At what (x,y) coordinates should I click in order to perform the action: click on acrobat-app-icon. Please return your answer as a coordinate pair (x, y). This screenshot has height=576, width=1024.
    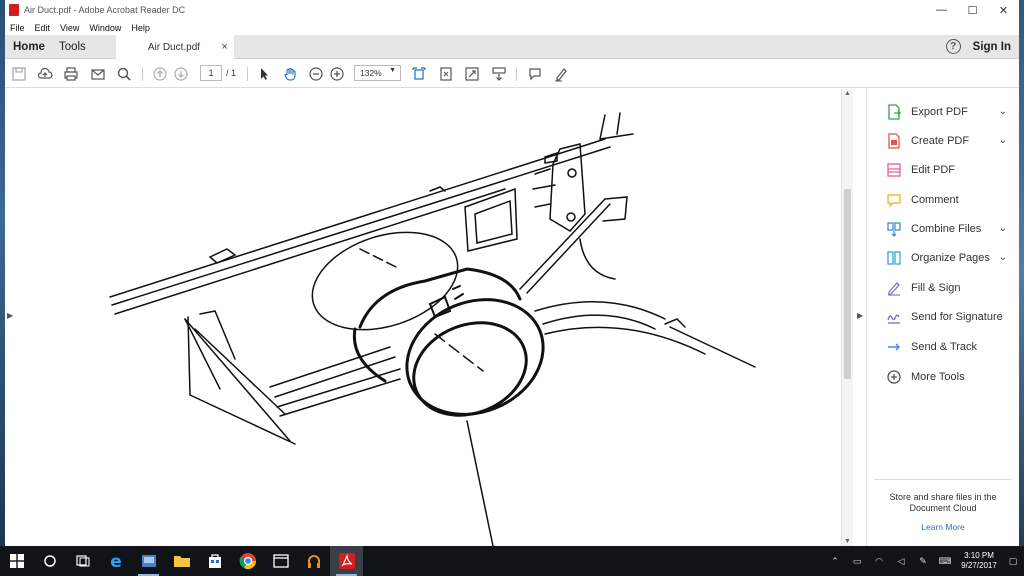
    Looking at the image, I should click on (14, 10).